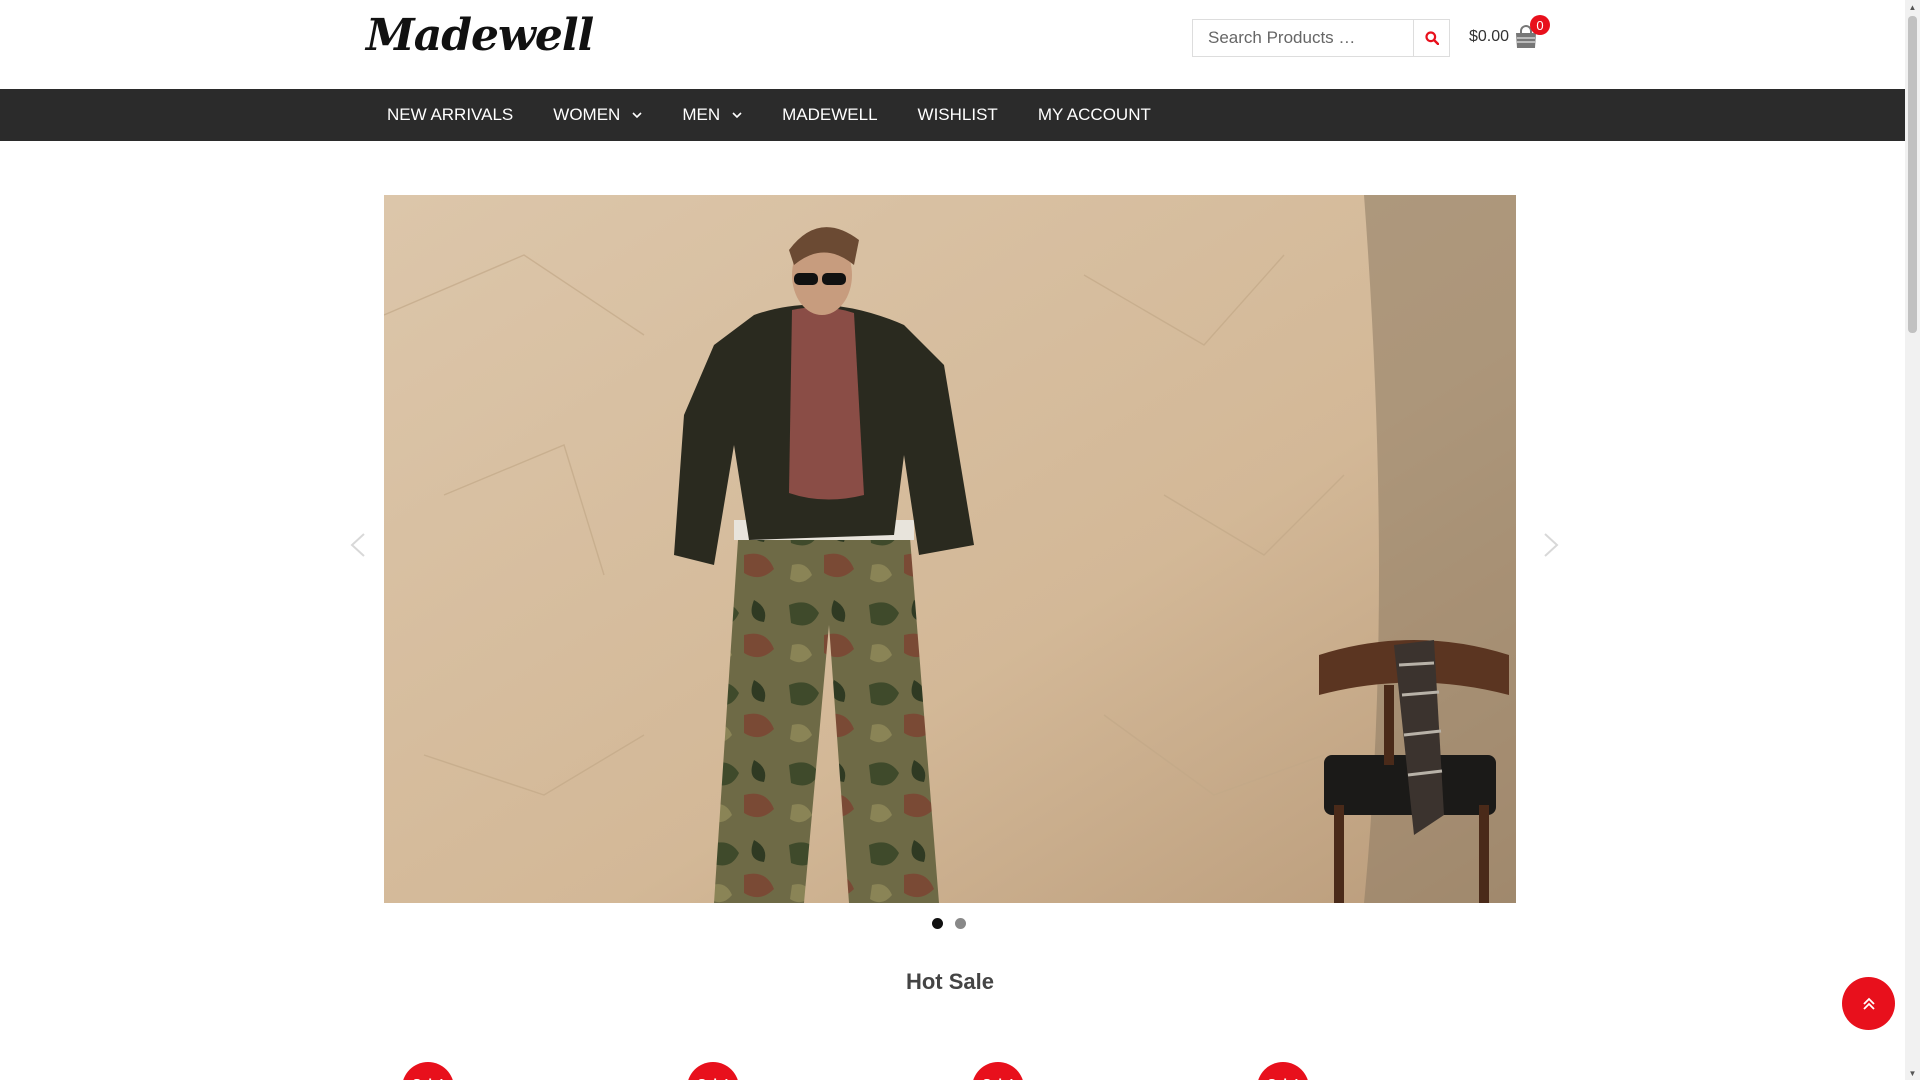 The height and width of the screenshot is (1080, 1920). Describe the element at coordinates (480, 36) in the screenshot. I see `site-logo: Madewell` at that location.